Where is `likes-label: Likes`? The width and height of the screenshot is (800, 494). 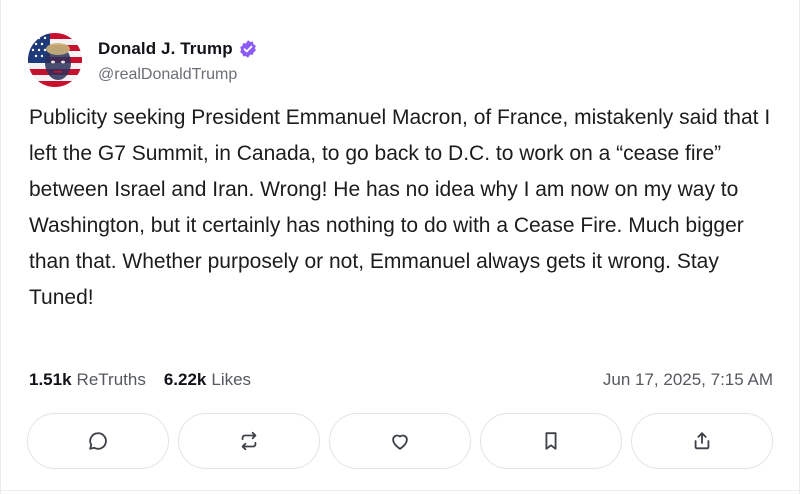 likes-label: Likes is located at coordinates (231, 379).